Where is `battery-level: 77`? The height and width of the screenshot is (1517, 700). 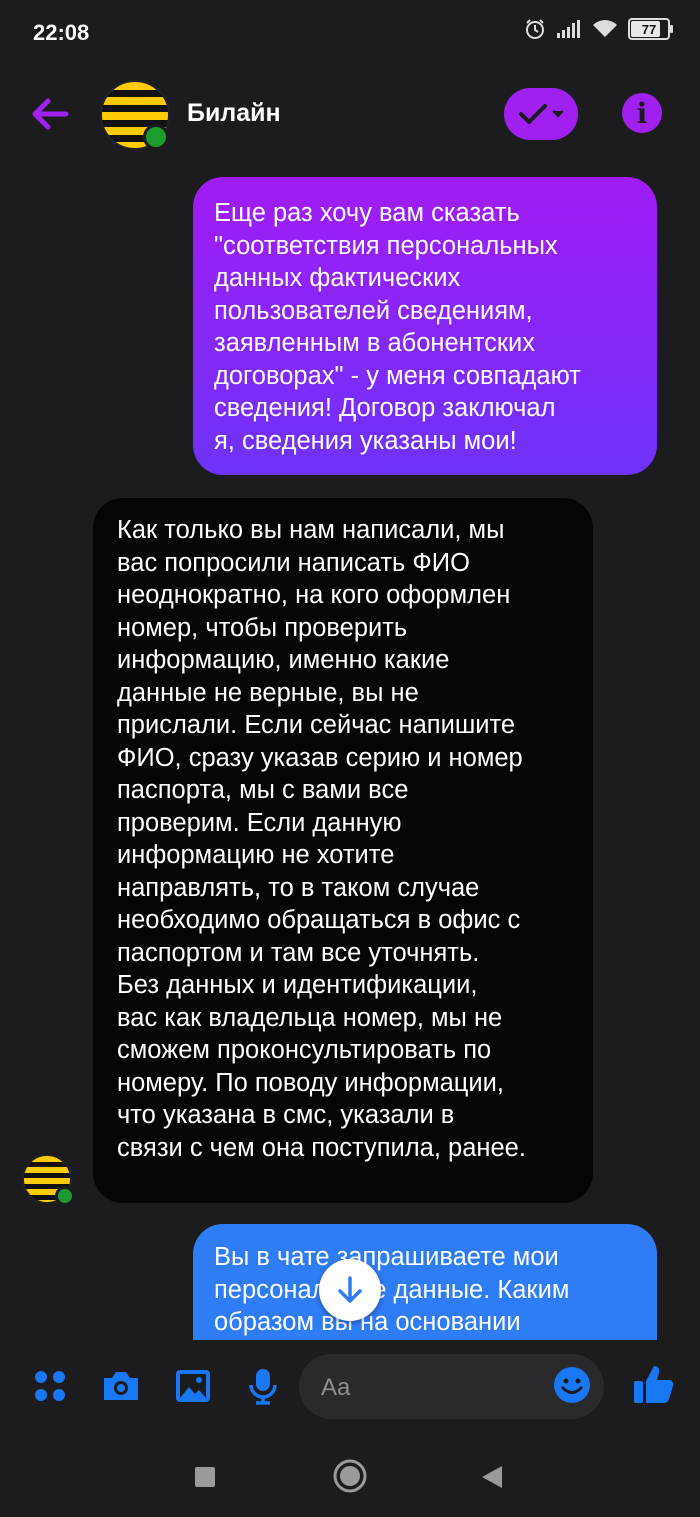 battery-level: 77 is located at coordinates (649, 29).